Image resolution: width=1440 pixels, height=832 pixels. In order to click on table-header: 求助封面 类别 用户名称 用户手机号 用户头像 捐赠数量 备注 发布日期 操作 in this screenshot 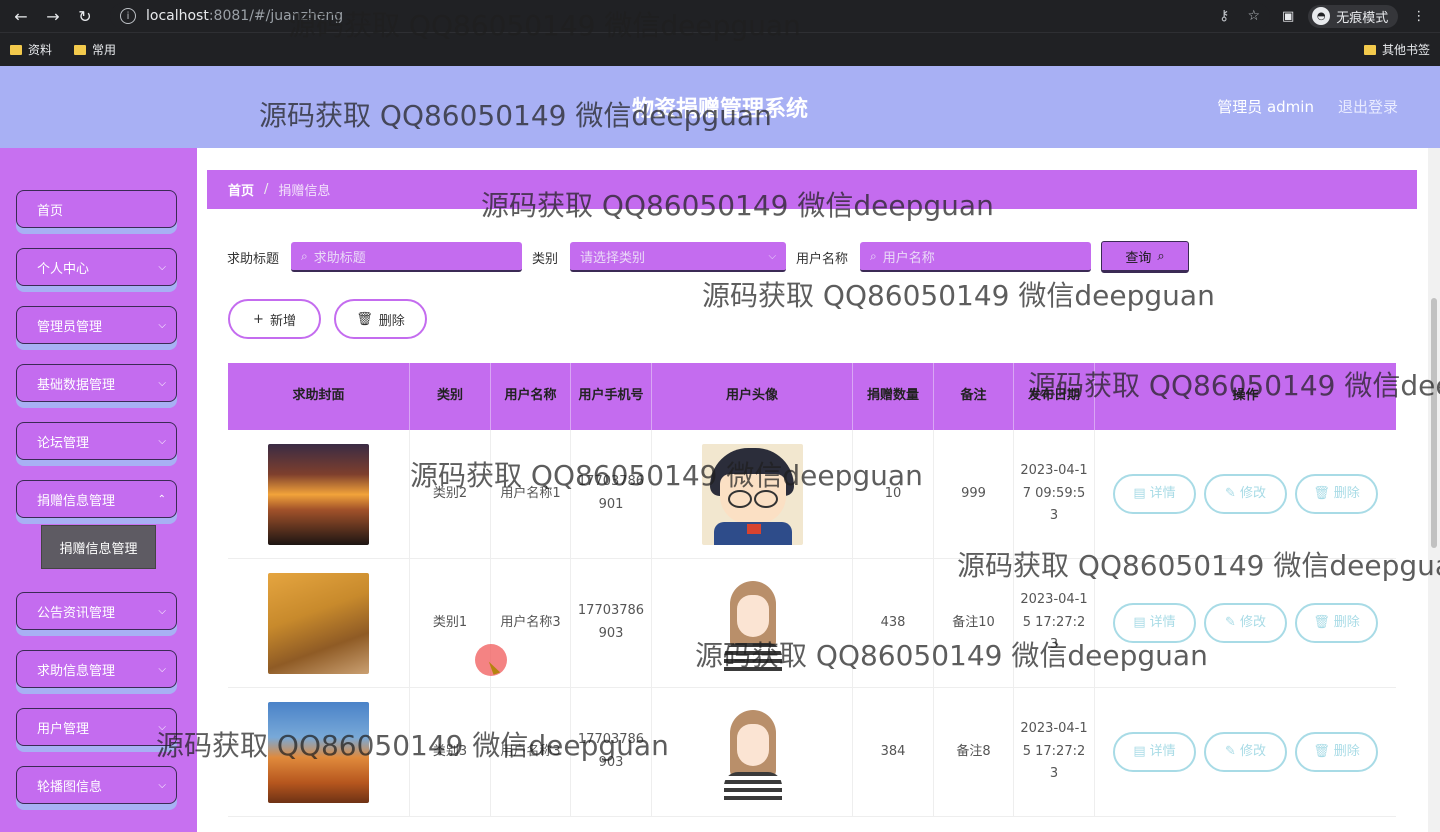, I will do `click(812, 396)`.